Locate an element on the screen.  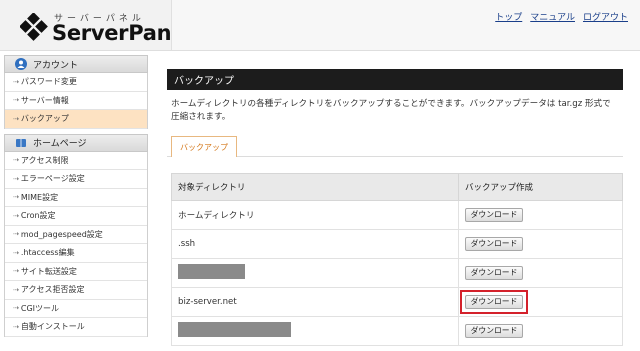
sidebar-section-title: アカウント is located at coordinates (56, 65).